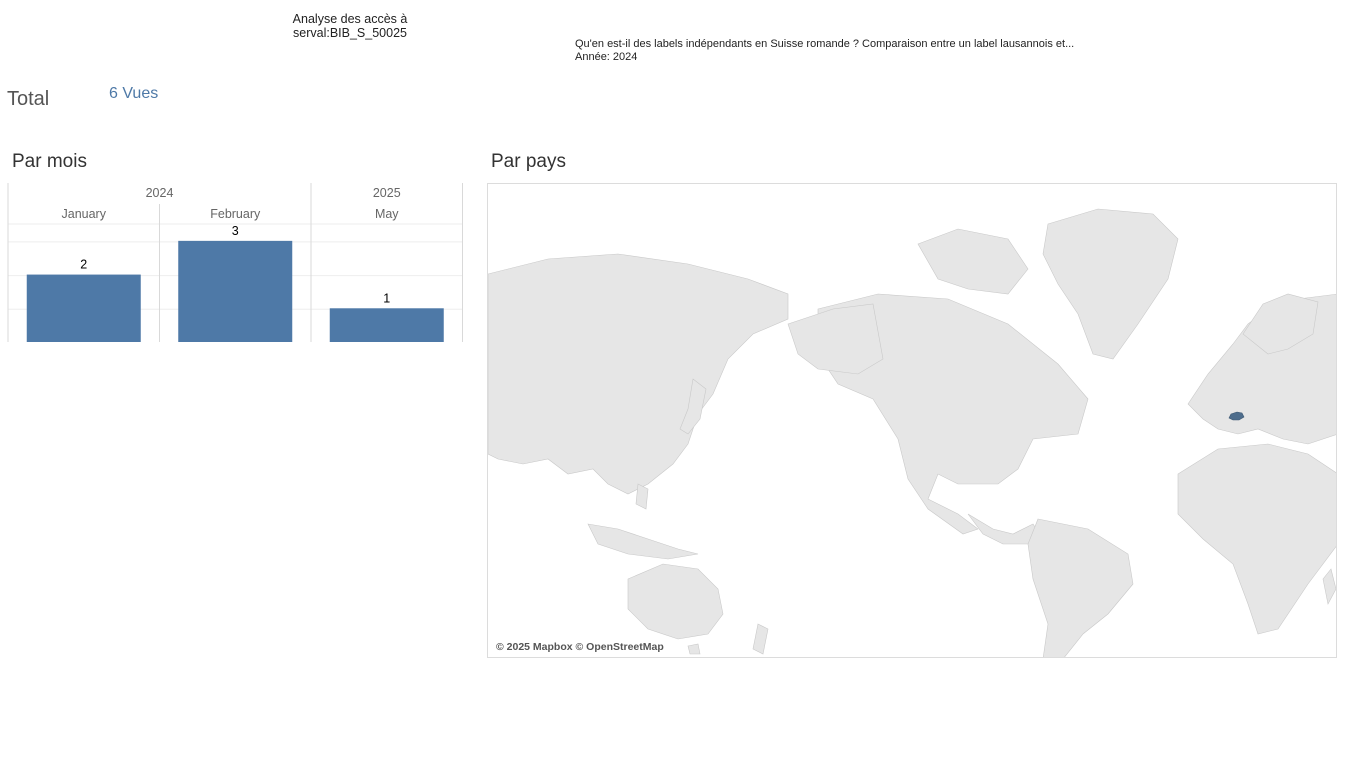  Describe the element at coordinates (134, 93) in the screenshot. I see `total-views-value: 6 Vues` at that location.